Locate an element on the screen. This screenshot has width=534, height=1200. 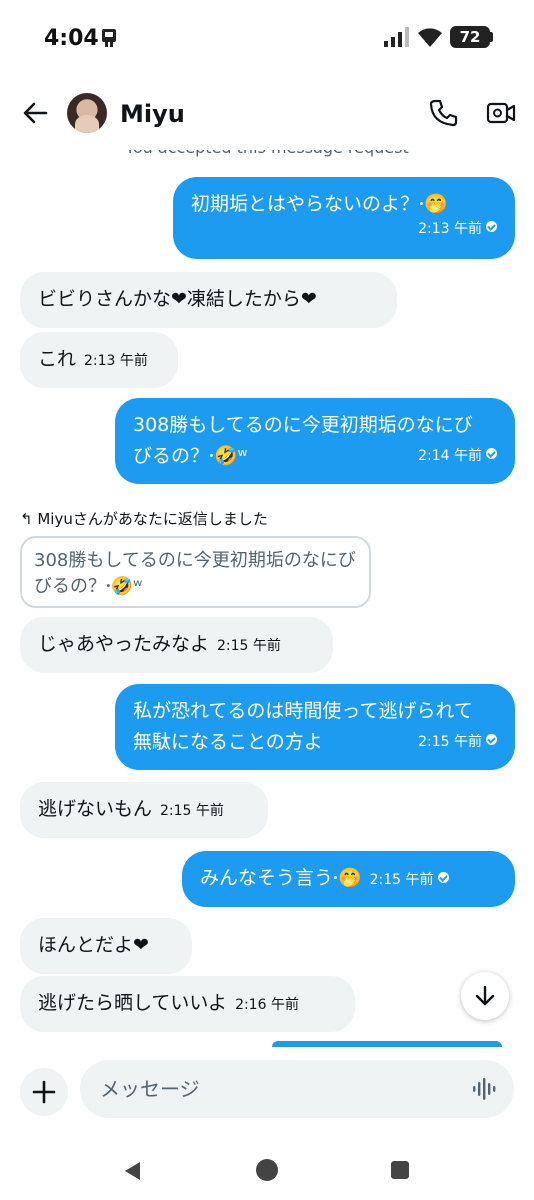
message-bubble-outgoing: 308勝もしてるのに今更初期垢のなにびびるの？𐤟🤣ʷ 2:14 午前 is located at coordinates (315, 441).